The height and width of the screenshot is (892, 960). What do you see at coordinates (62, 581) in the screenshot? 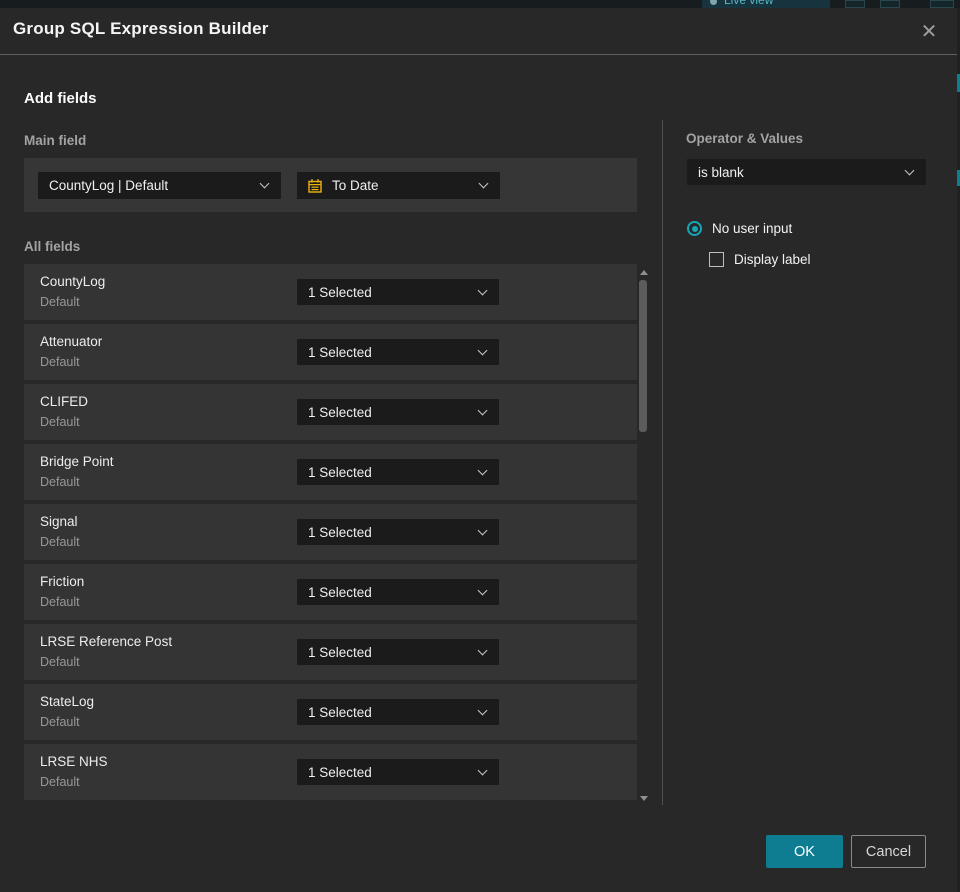
I see `field-name: Friction` at bounding box center [62, 581].